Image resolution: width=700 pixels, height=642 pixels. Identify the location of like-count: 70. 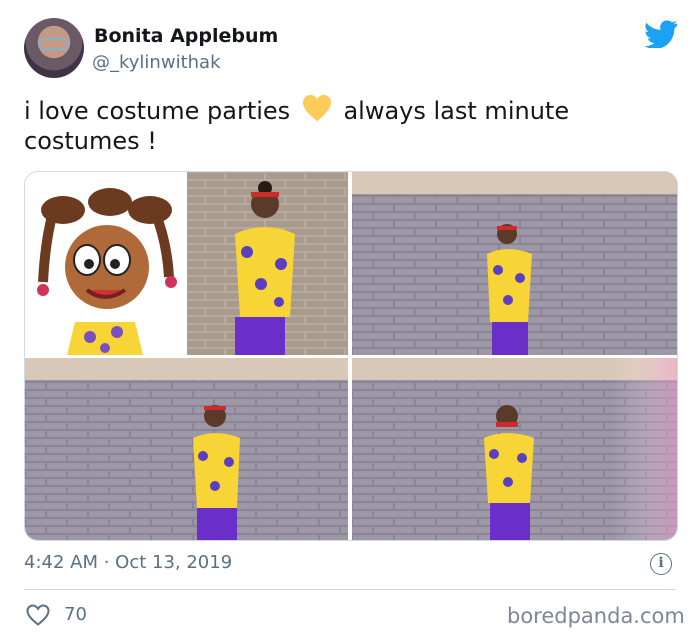
(75, 614).